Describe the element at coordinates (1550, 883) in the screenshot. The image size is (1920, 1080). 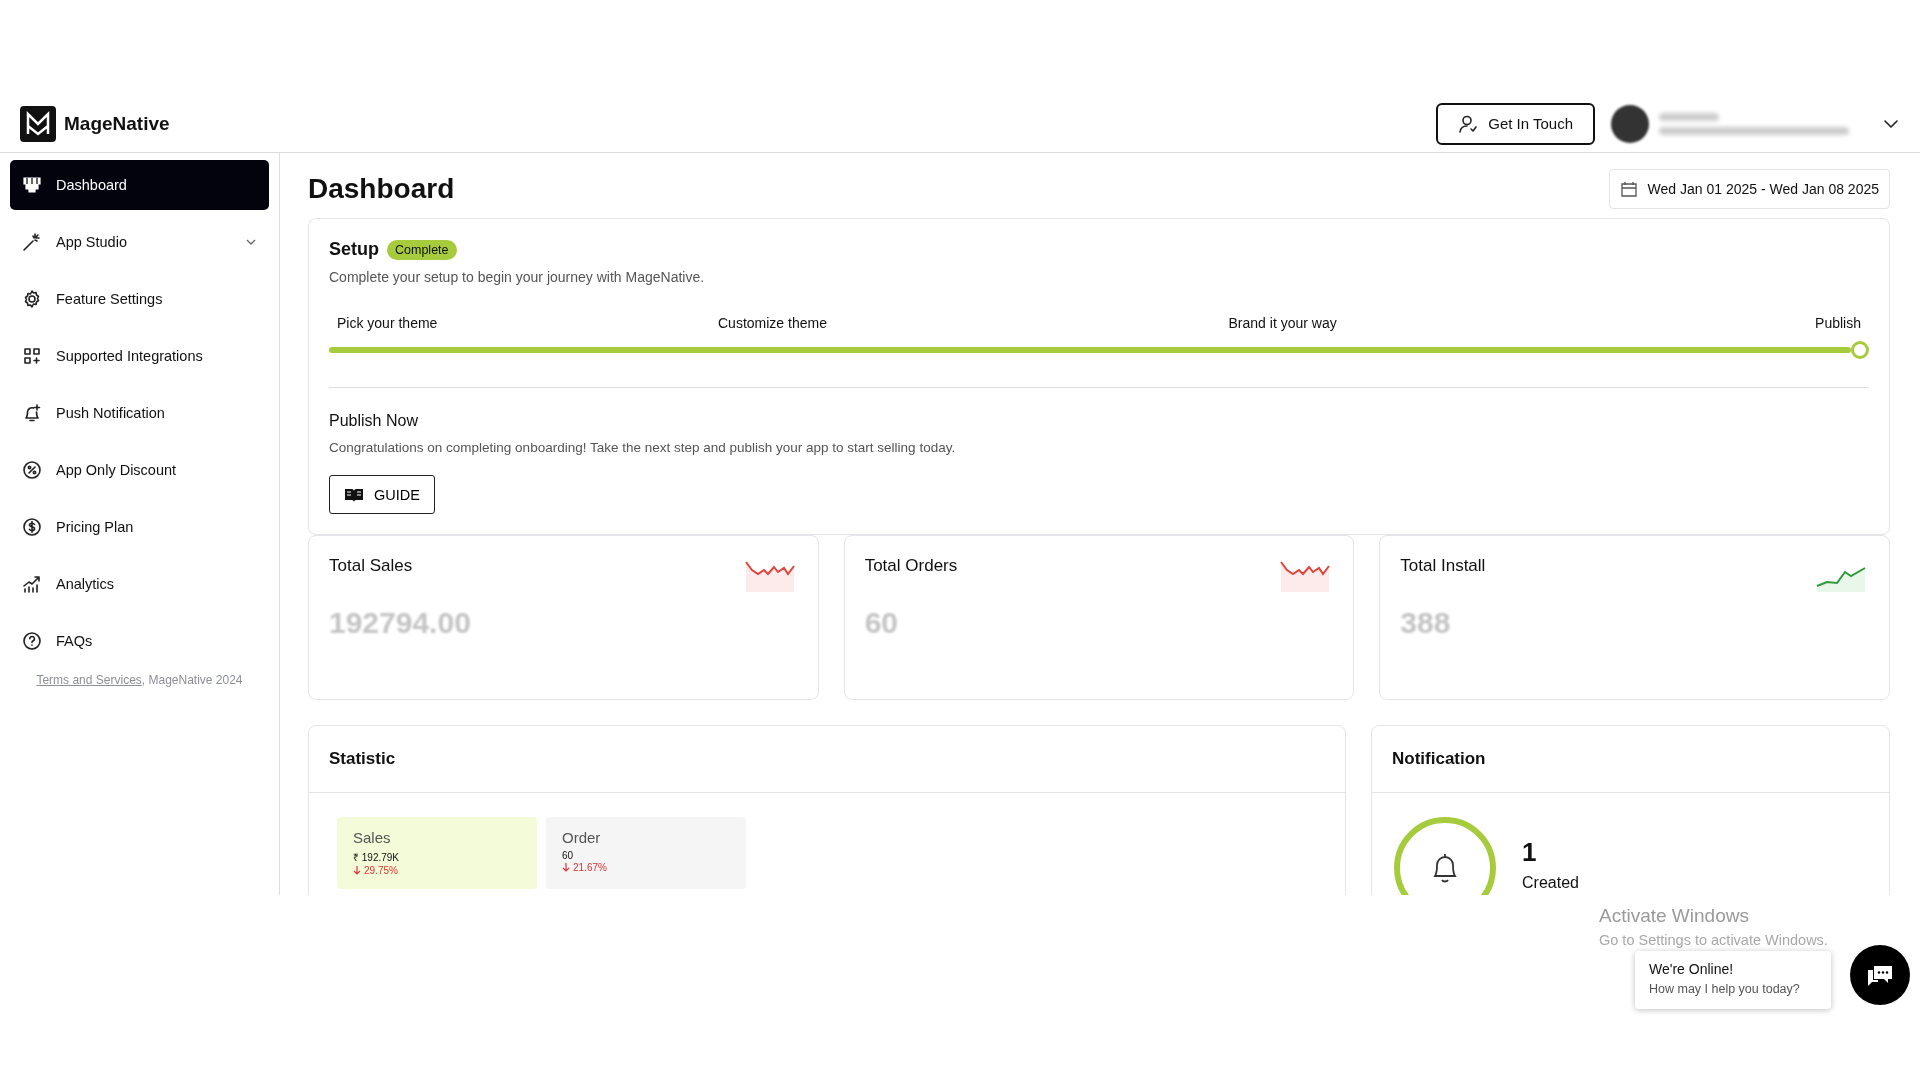
I see `notification-label: Created` at that location.